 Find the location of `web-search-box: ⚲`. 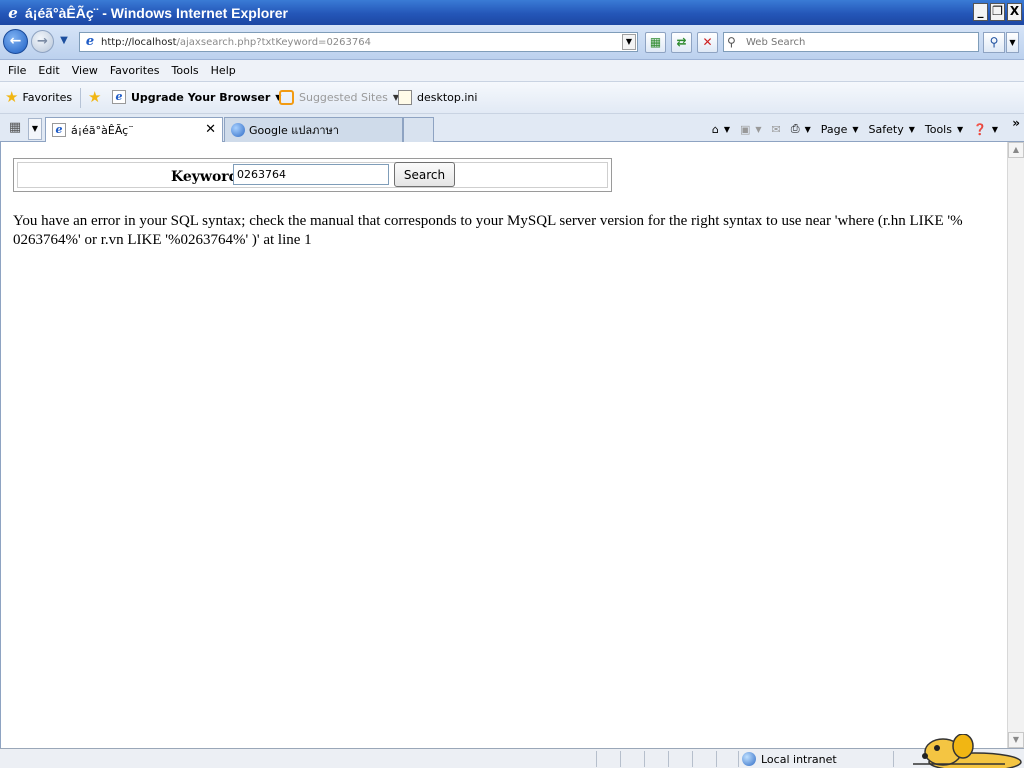

web-search-box: ⚲ is located at coordinates (851, 42).